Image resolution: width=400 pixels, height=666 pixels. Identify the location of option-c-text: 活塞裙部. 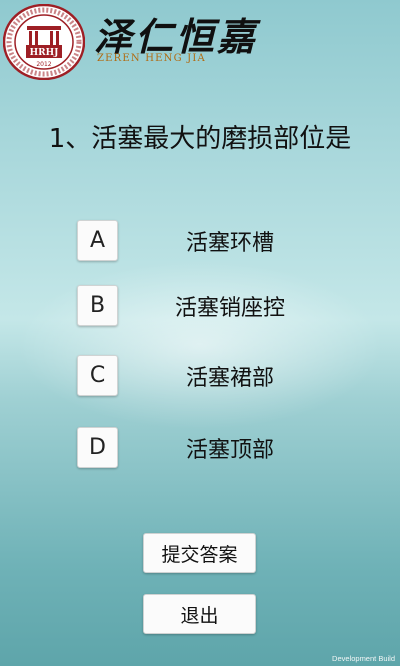
(229, 378).